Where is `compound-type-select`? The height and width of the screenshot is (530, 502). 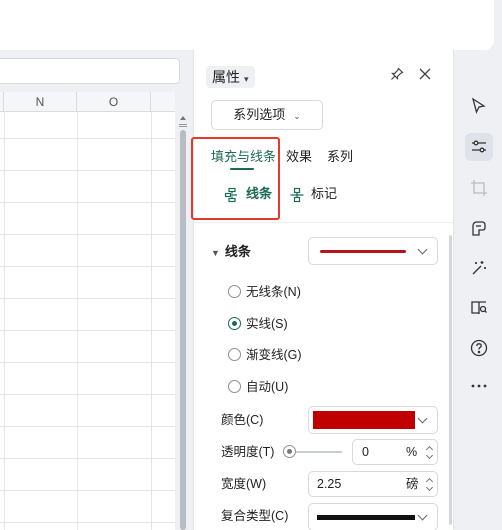 compound-type-select is located at coordinates (373, 516).